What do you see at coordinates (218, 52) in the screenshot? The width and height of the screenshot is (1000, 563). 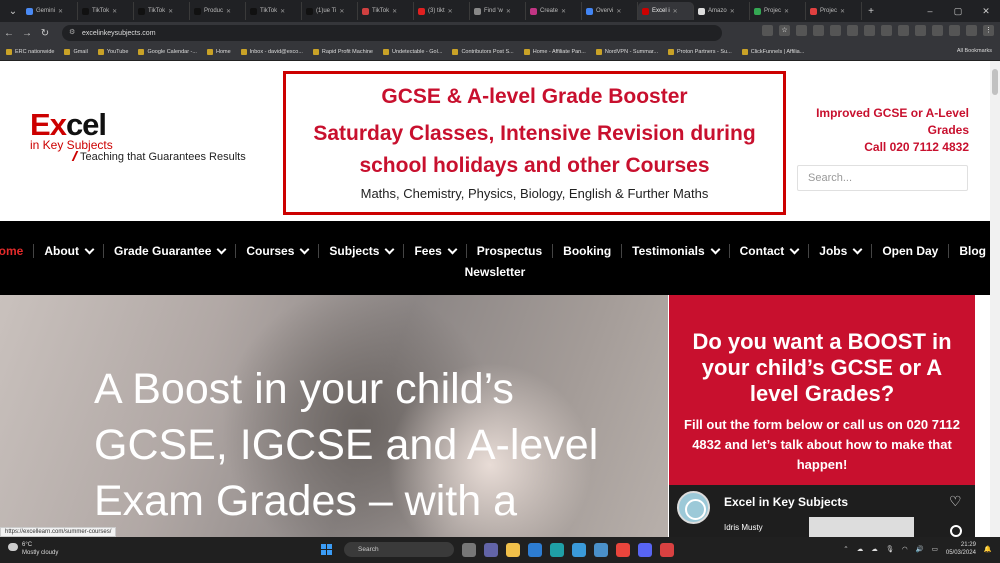 I see `bookmark-item: Home` at bounding box center [218, 52].